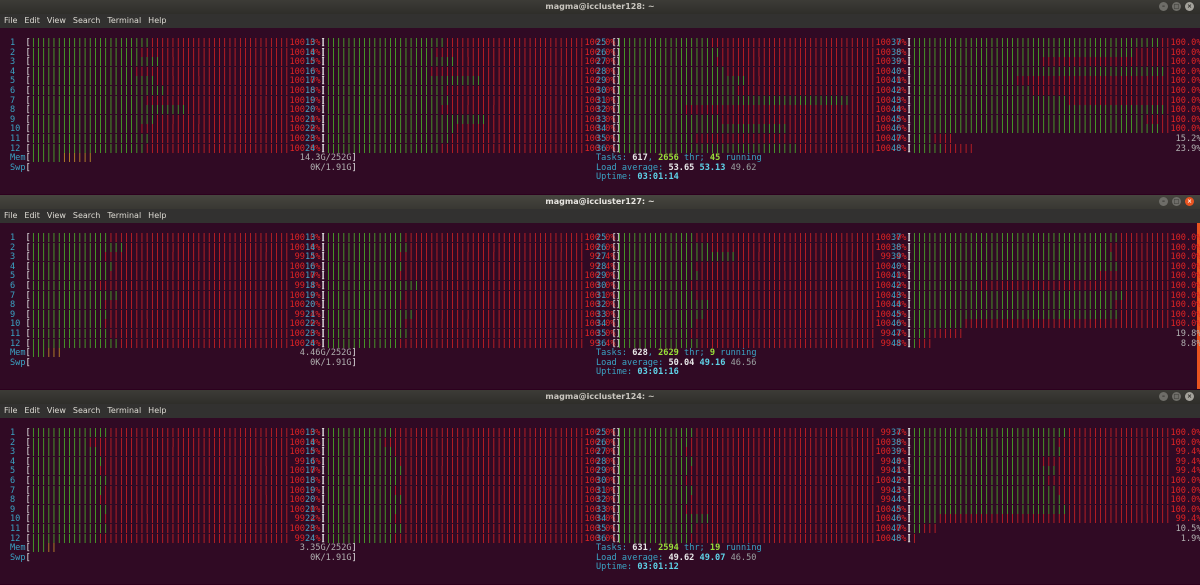 This screenshot has height=585, width=1200. Describe the element at coordinates (600, 7) in the screenshot. I see `window-titlebar: magma@iccluster128: ~ – □ ×` at that location.